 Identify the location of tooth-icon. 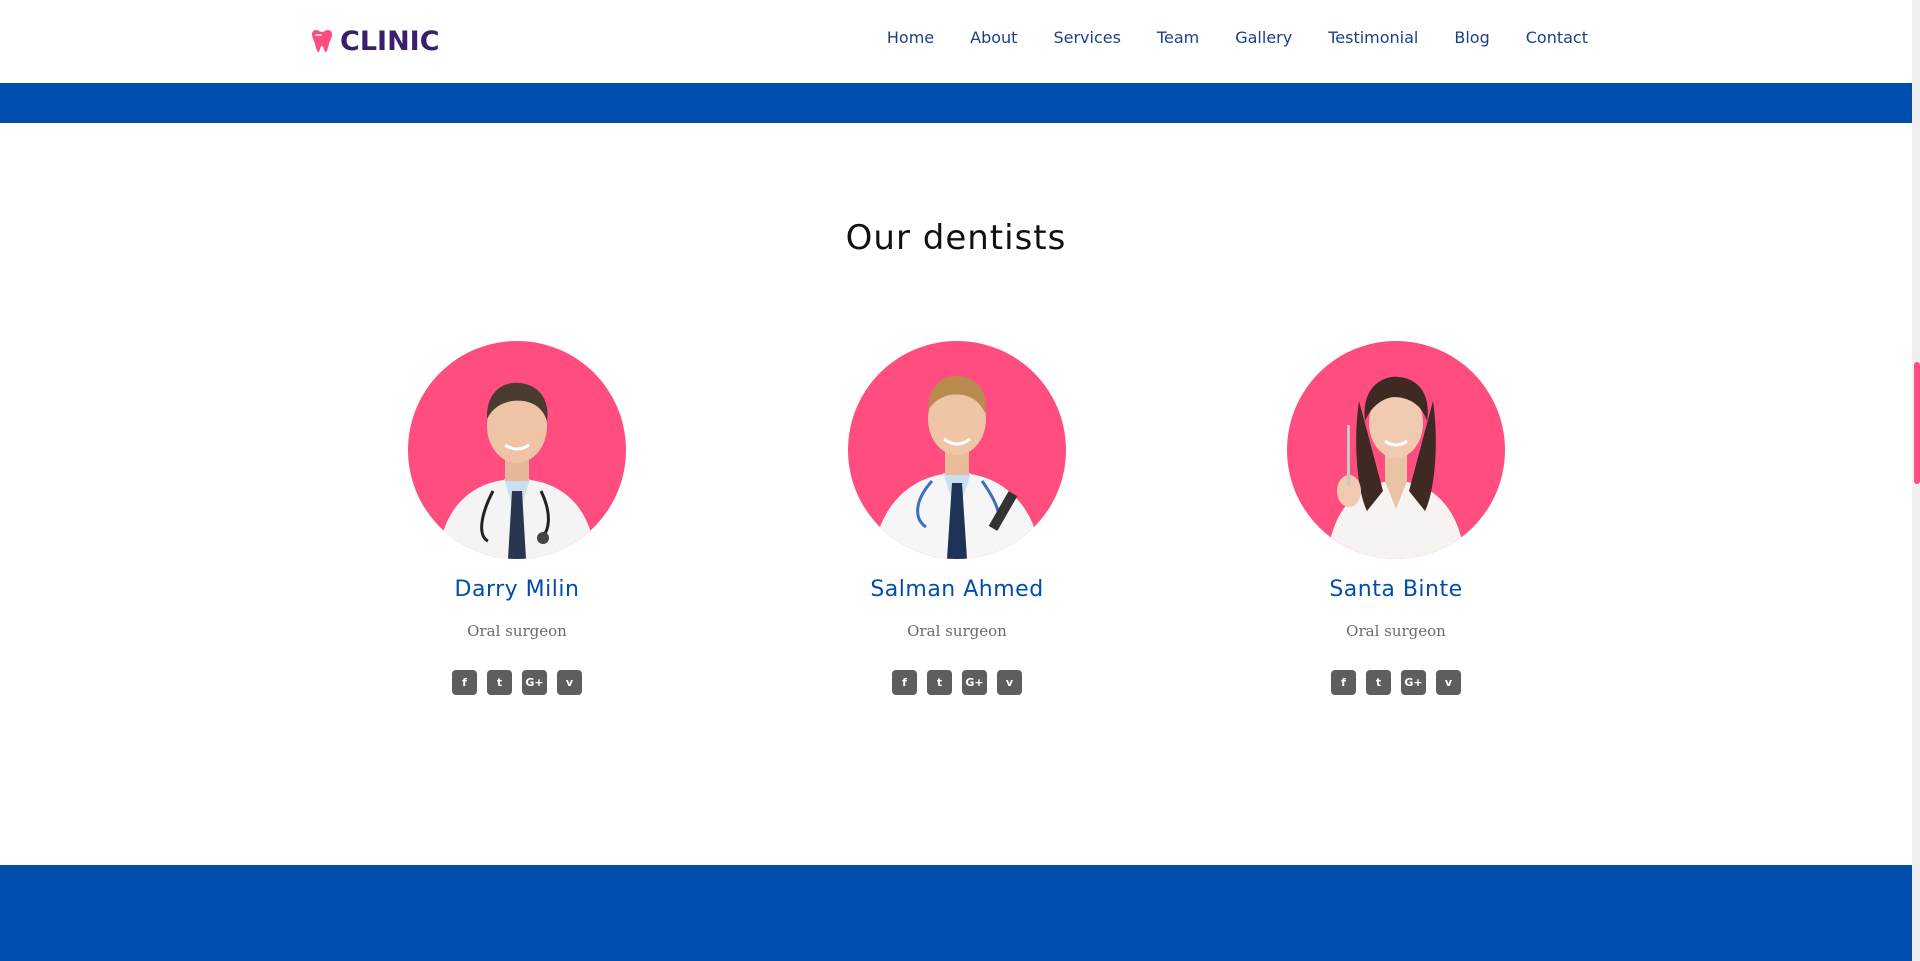
(322, 41).